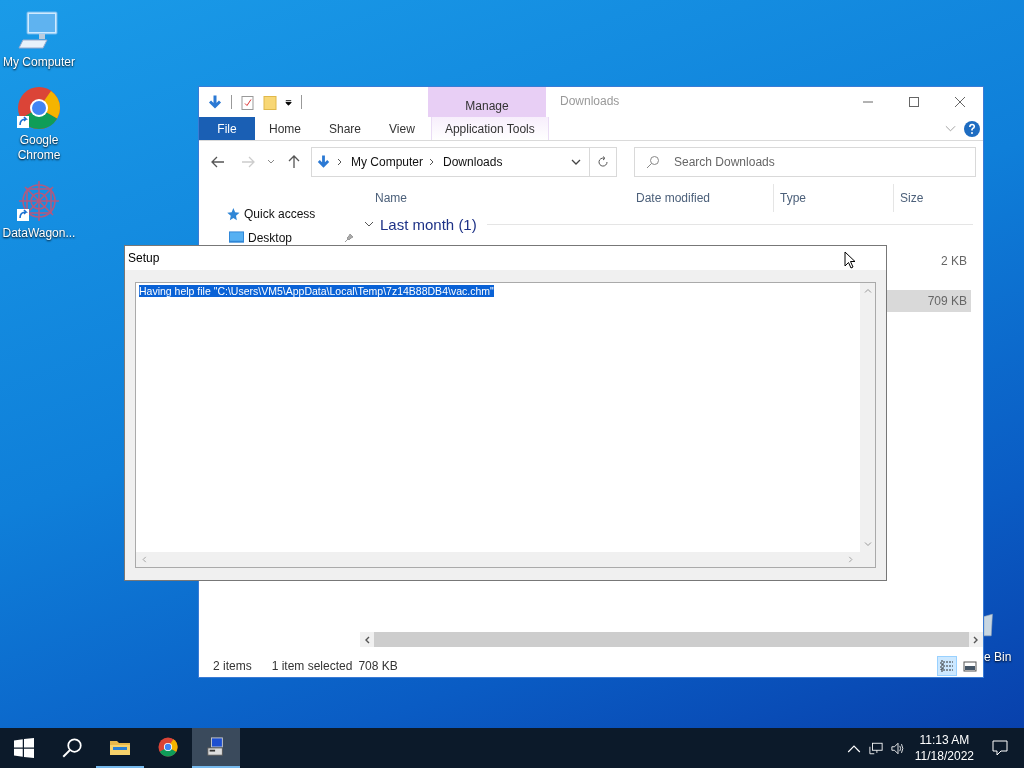 This screenshot has width=1024, height=768. I want to click on status-text: 2 items, so click(232, 666).